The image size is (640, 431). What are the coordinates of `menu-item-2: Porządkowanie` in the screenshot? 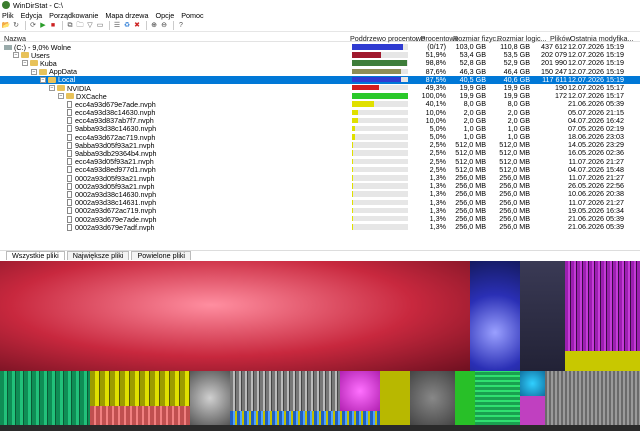 It's located at (73, 15).